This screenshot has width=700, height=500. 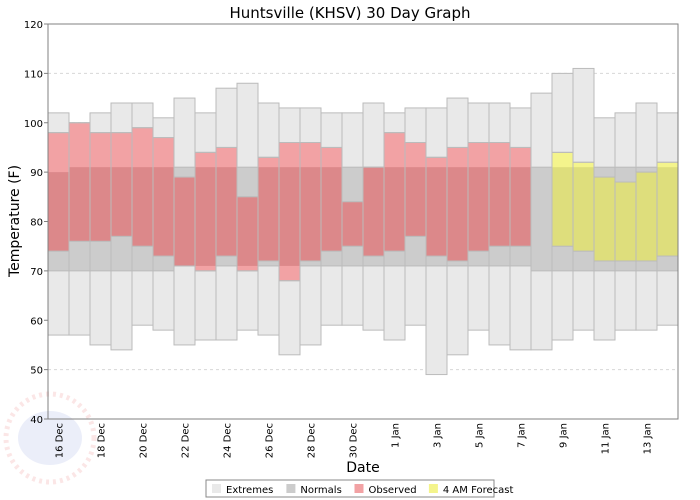 What do you see at coordinates (33, 124) in the screenshot?
I see `y-tick-label: 100` at bounding box center [33, 124].